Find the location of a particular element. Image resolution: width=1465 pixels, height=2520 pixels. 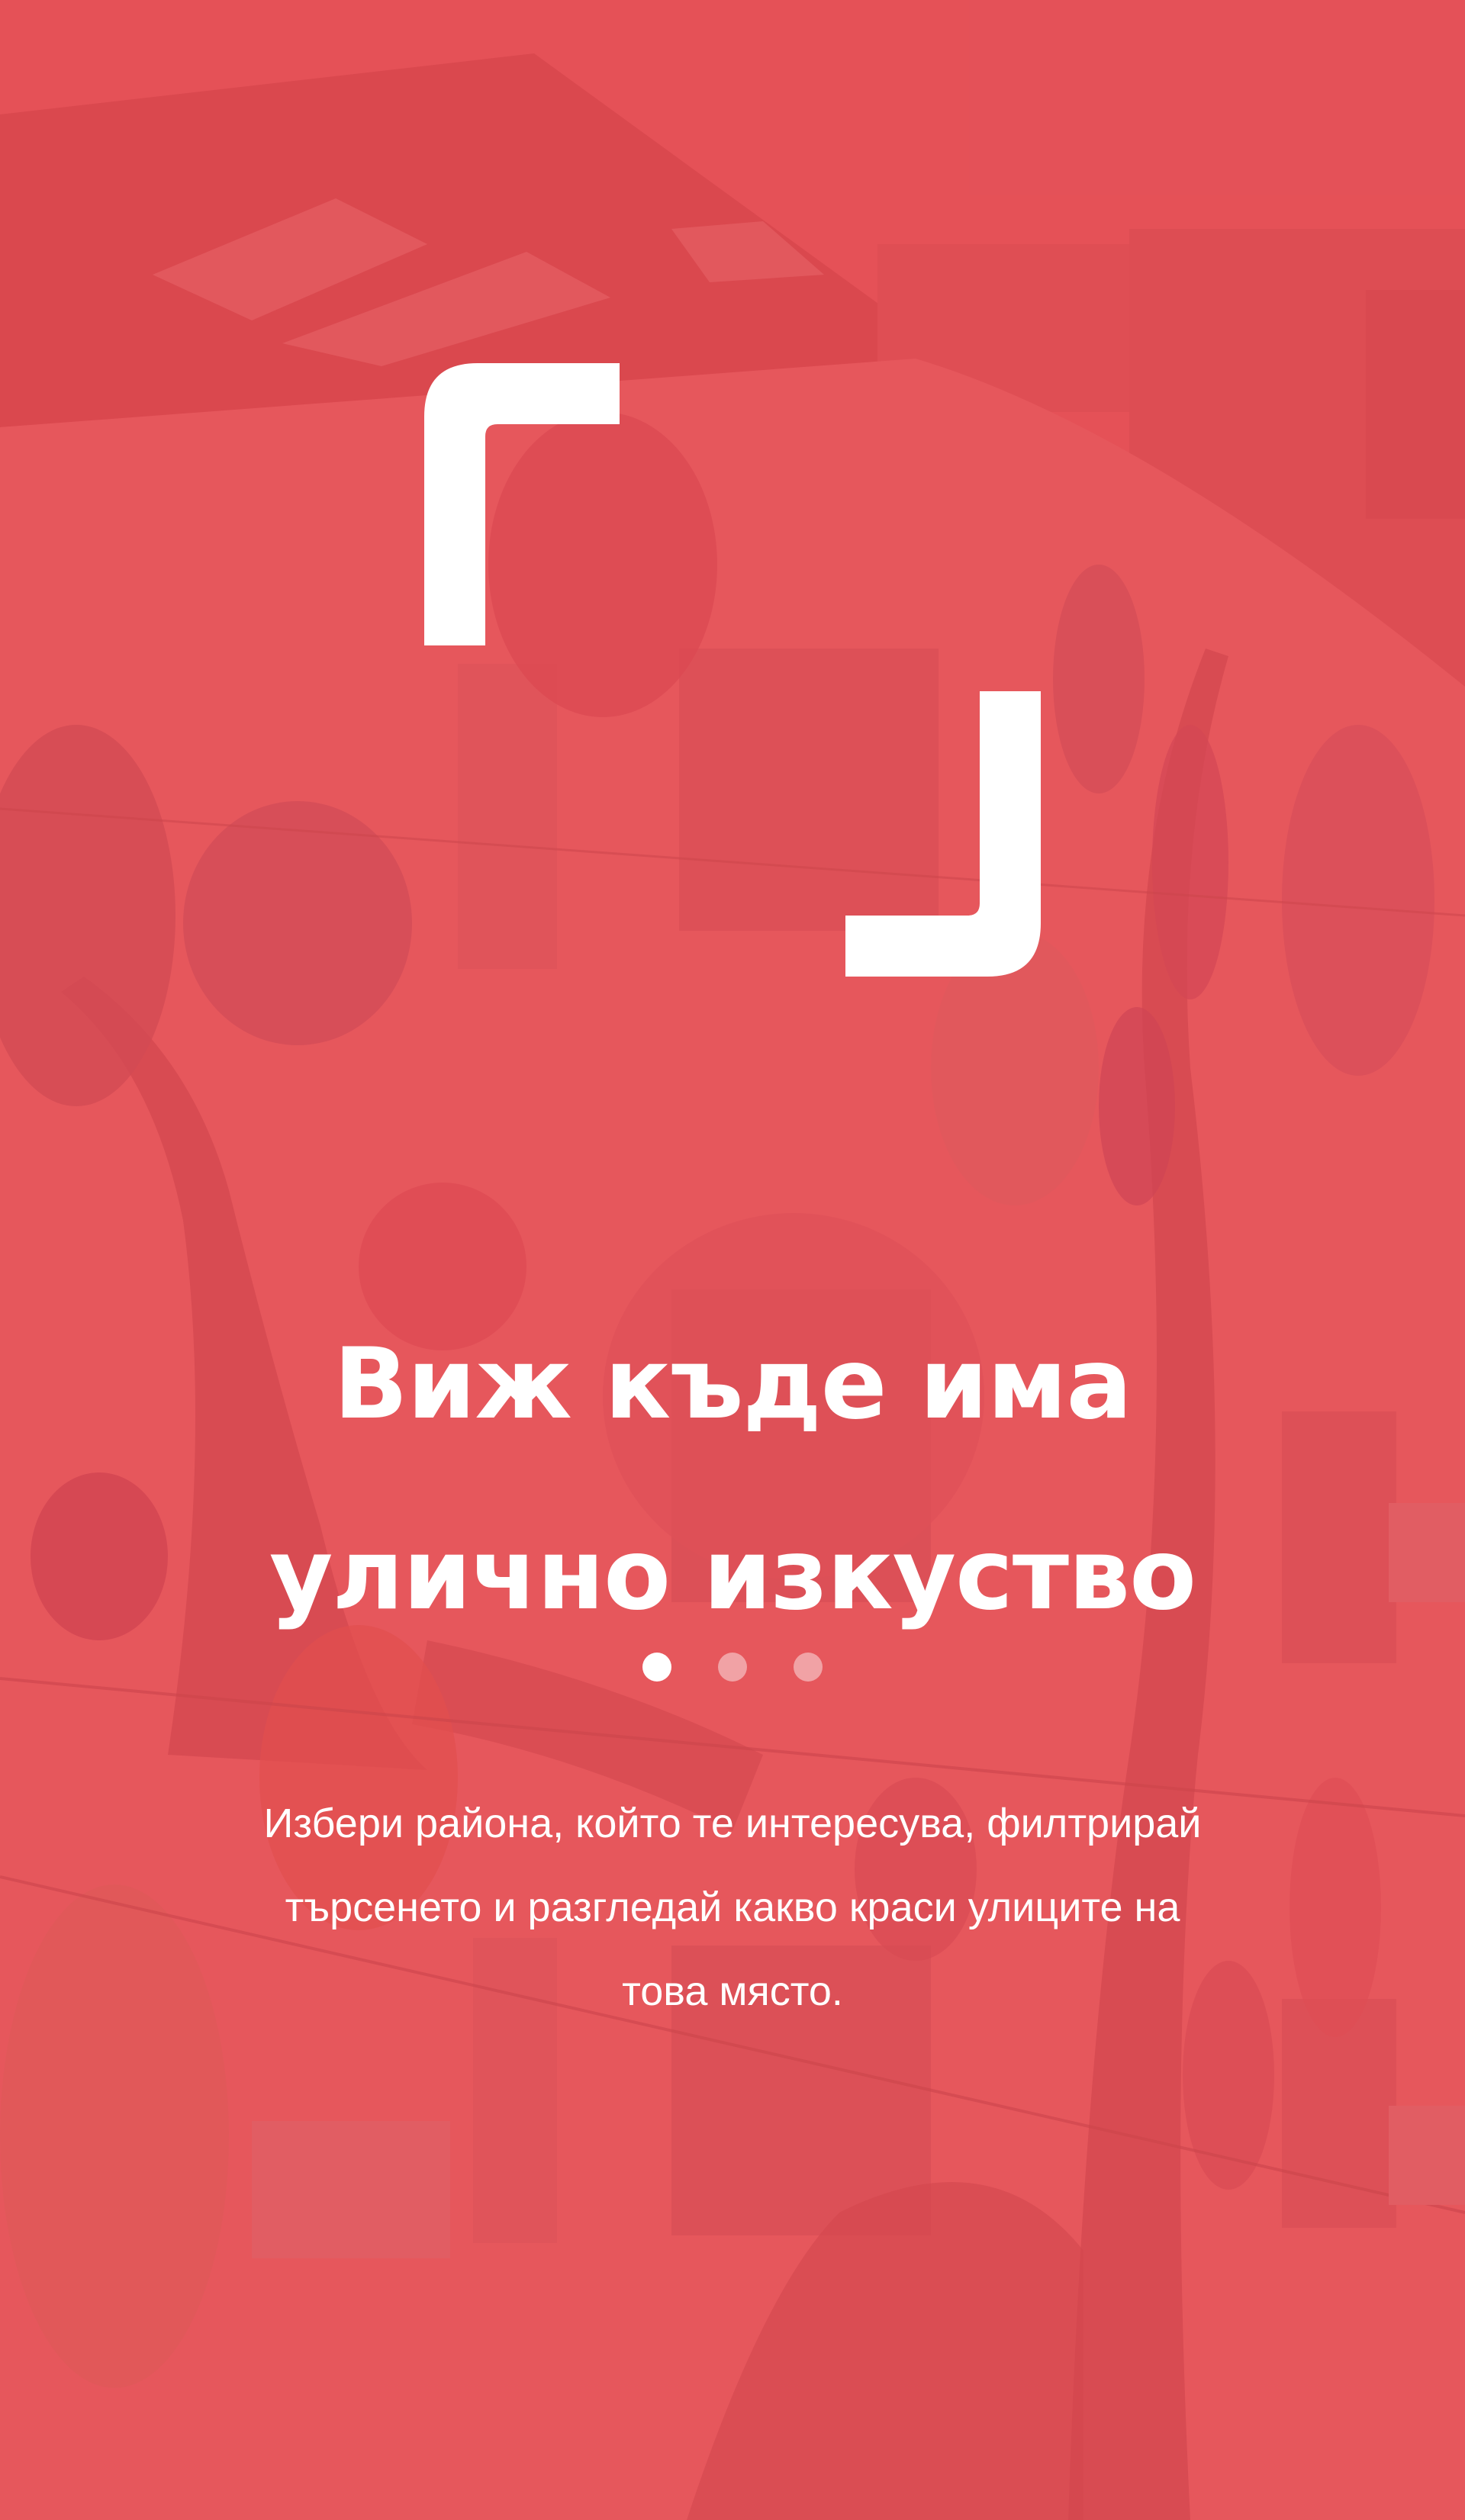

description-line: това място. is located at coordinates (732, 1991).